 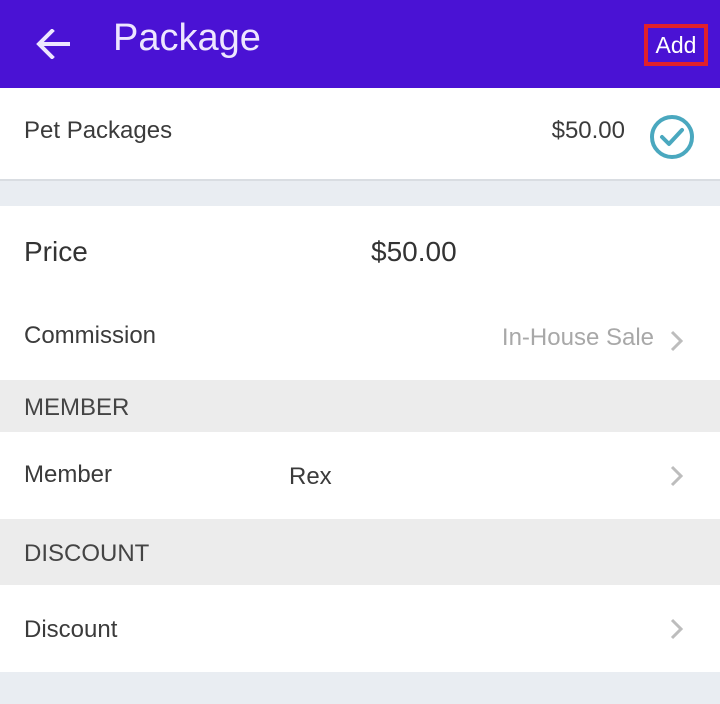 I want to click on package-name: Pet Packages, so click(x=98, y=130).